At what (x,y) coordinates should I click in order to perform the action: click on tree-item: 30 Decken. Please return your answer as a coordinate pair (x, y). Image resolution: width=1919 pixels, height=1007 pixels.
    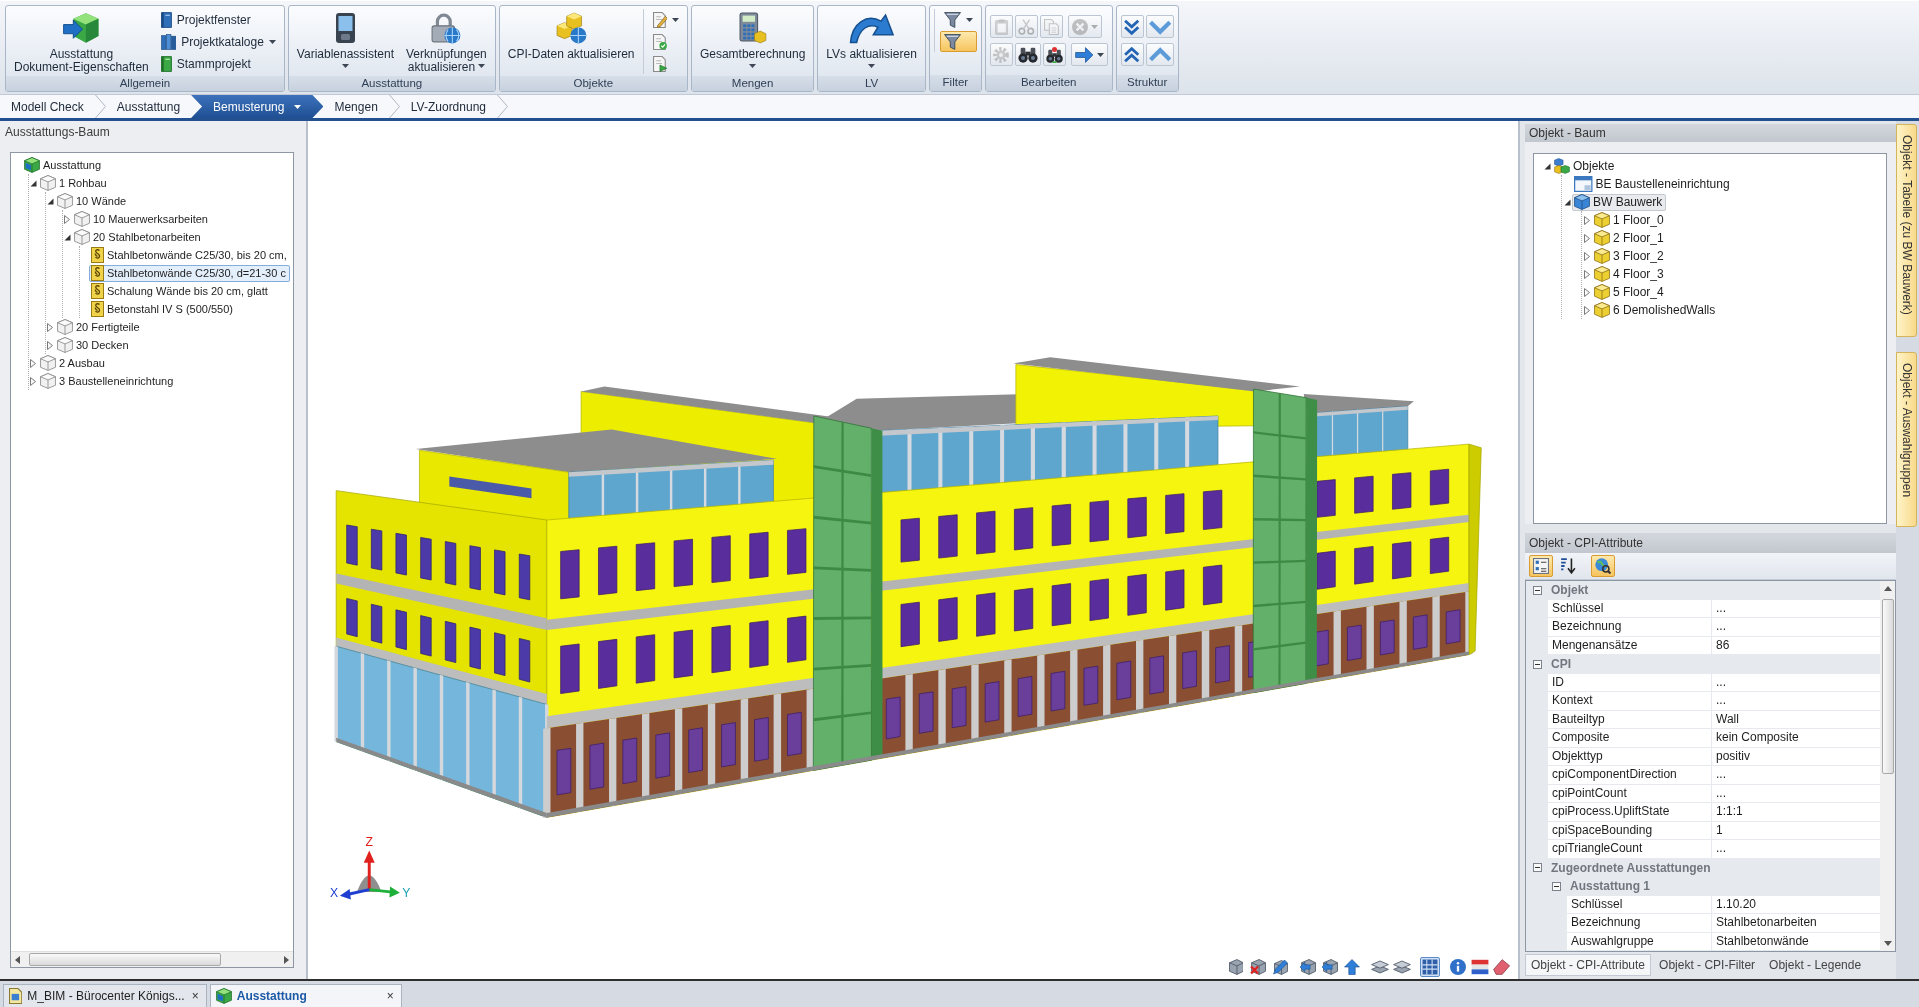
    Looking at the image, I should click on (94, 345).